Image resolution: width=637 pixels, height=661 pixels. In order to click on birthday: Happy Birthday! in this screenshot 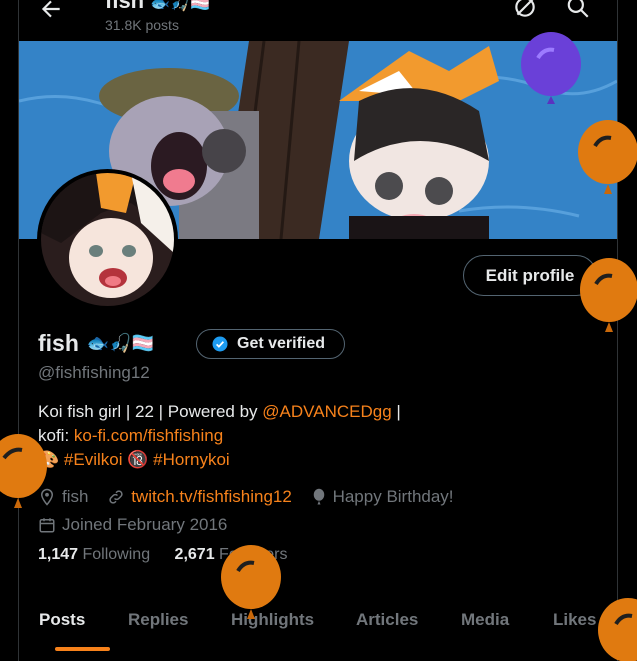, I will do `click(382, 497)`.